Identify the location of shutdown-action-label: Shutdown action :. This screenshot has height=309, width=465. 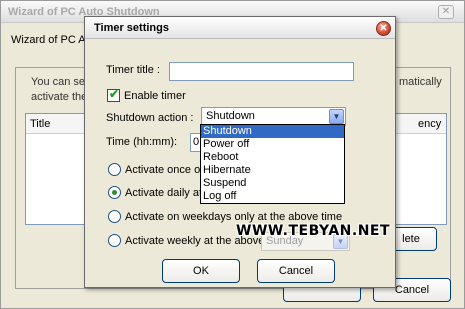
(150, 118).